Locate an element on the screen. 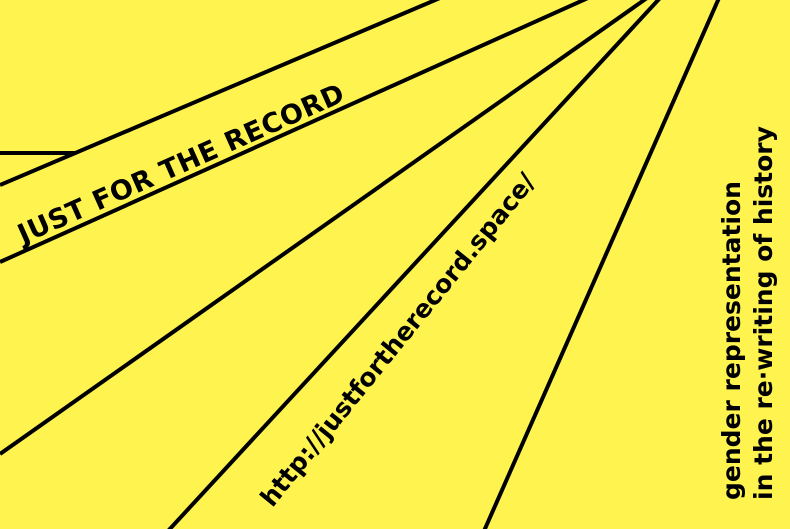  tagline-line-2: in the re·writing of history is located at coordinates (763, 313).